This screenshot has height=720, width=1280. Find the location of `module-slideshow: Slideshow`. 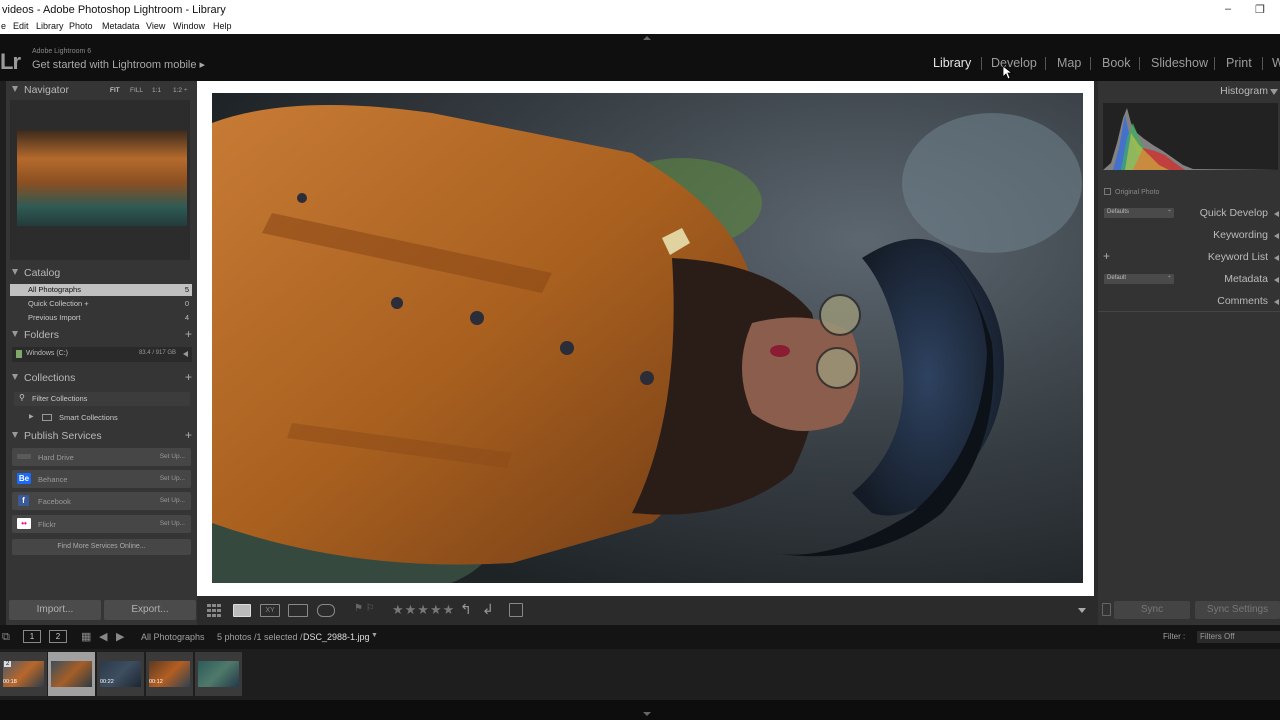

module-slideshow: Slideshow is located at coordinates (1179, 63).